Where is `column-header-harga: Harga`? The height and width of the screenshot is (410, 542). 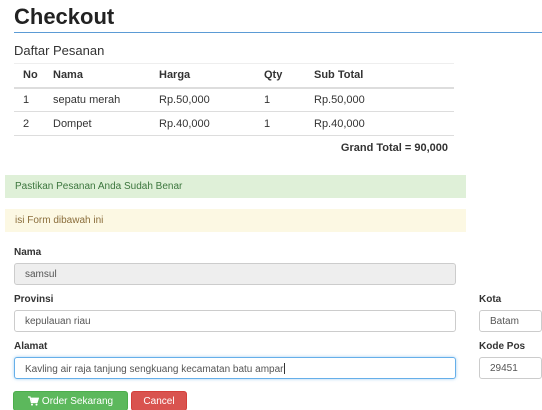 column-header-harga: Harga is located at coordinates (202, 76).